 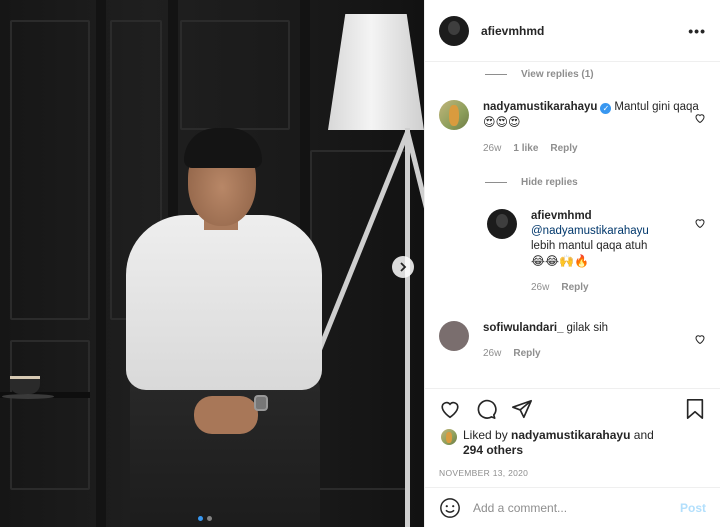 I want to click on person-hair, so click(x=223, y=148).